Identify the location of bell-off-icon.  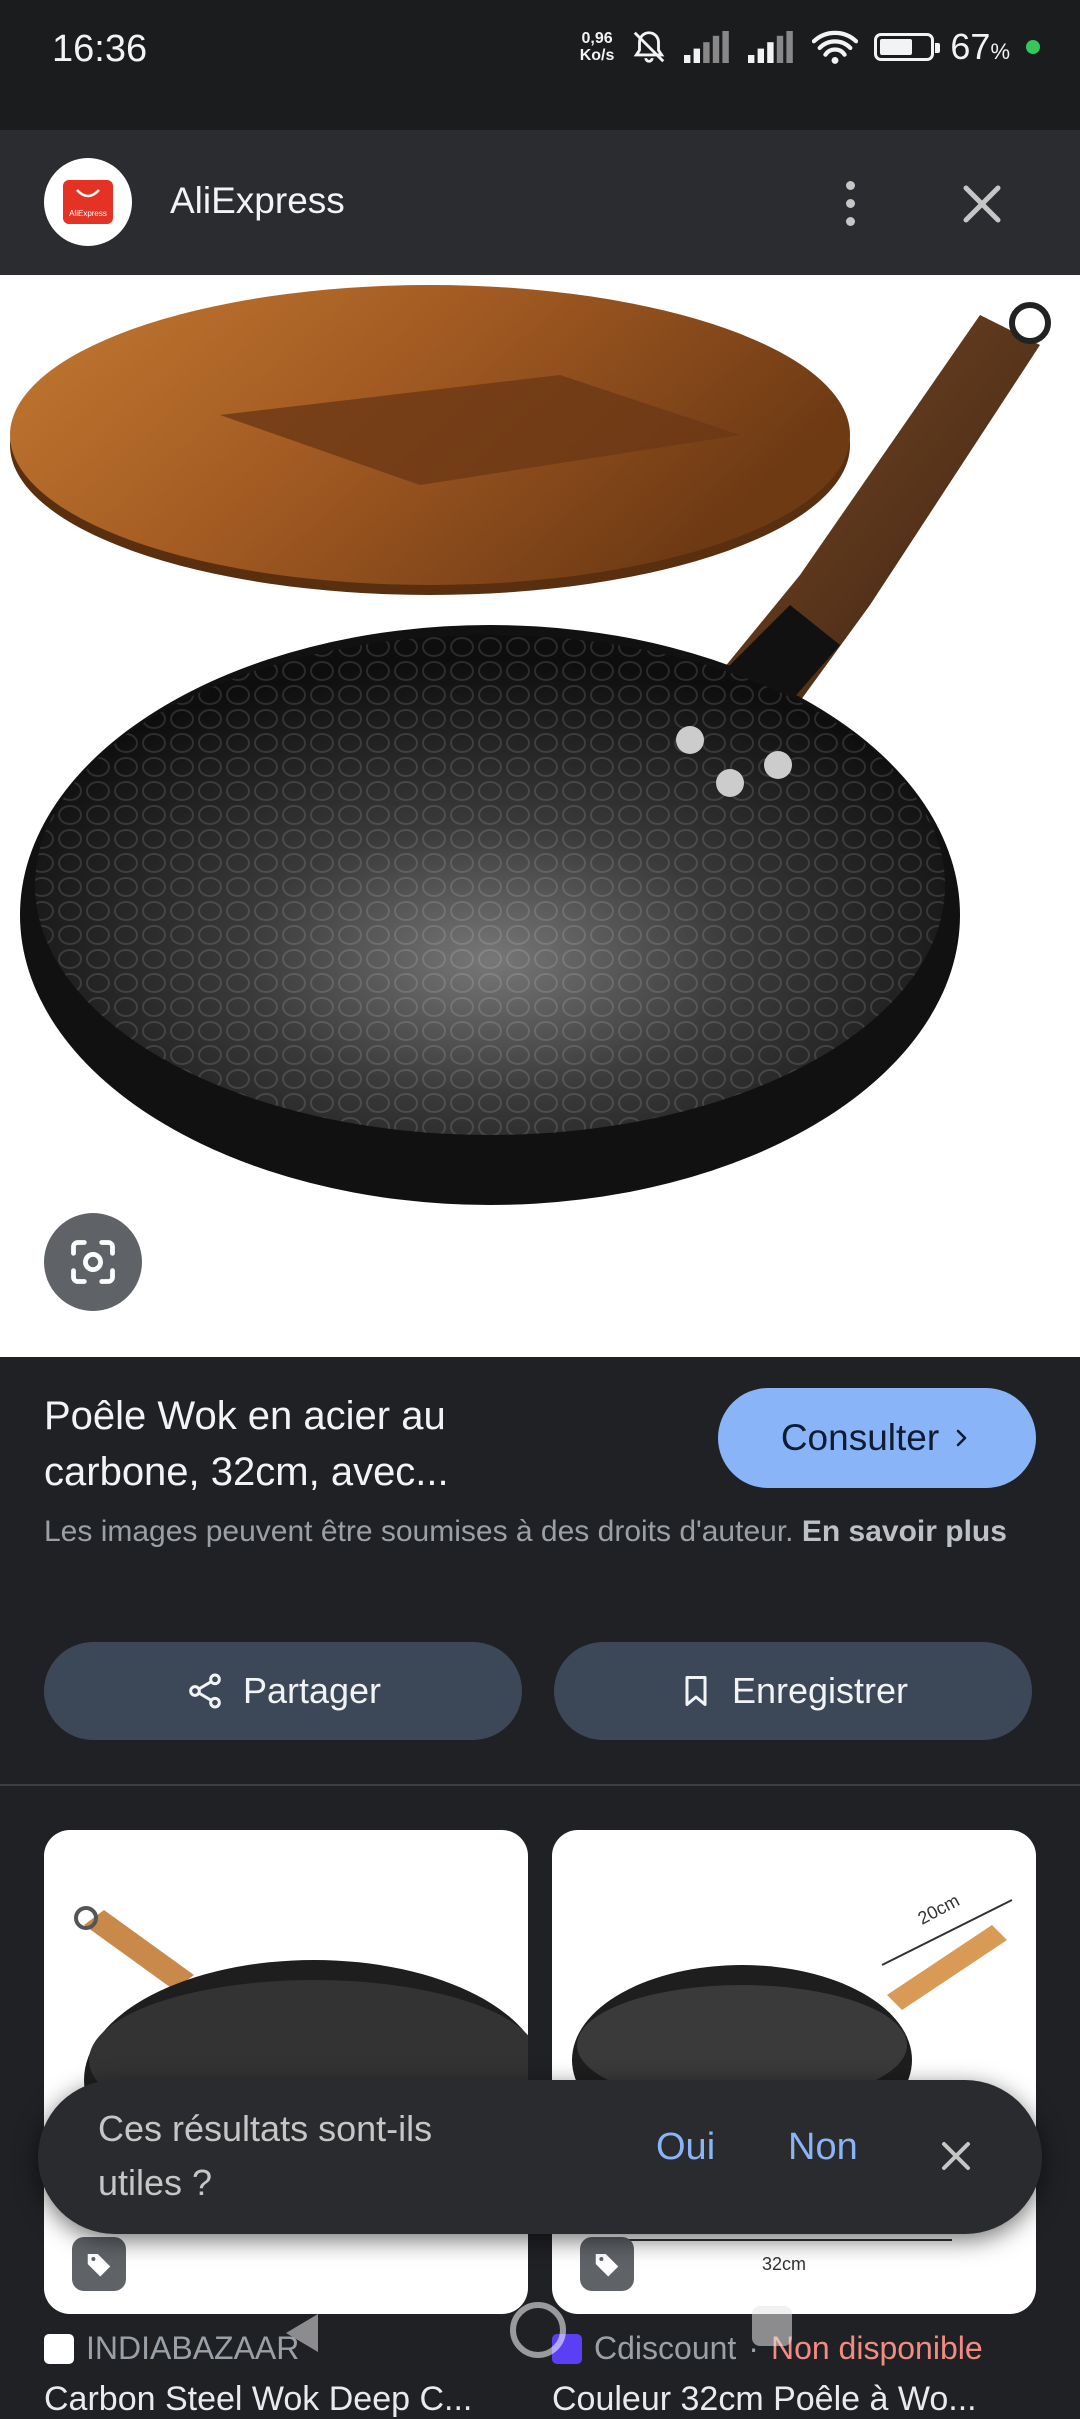
(649, 47).